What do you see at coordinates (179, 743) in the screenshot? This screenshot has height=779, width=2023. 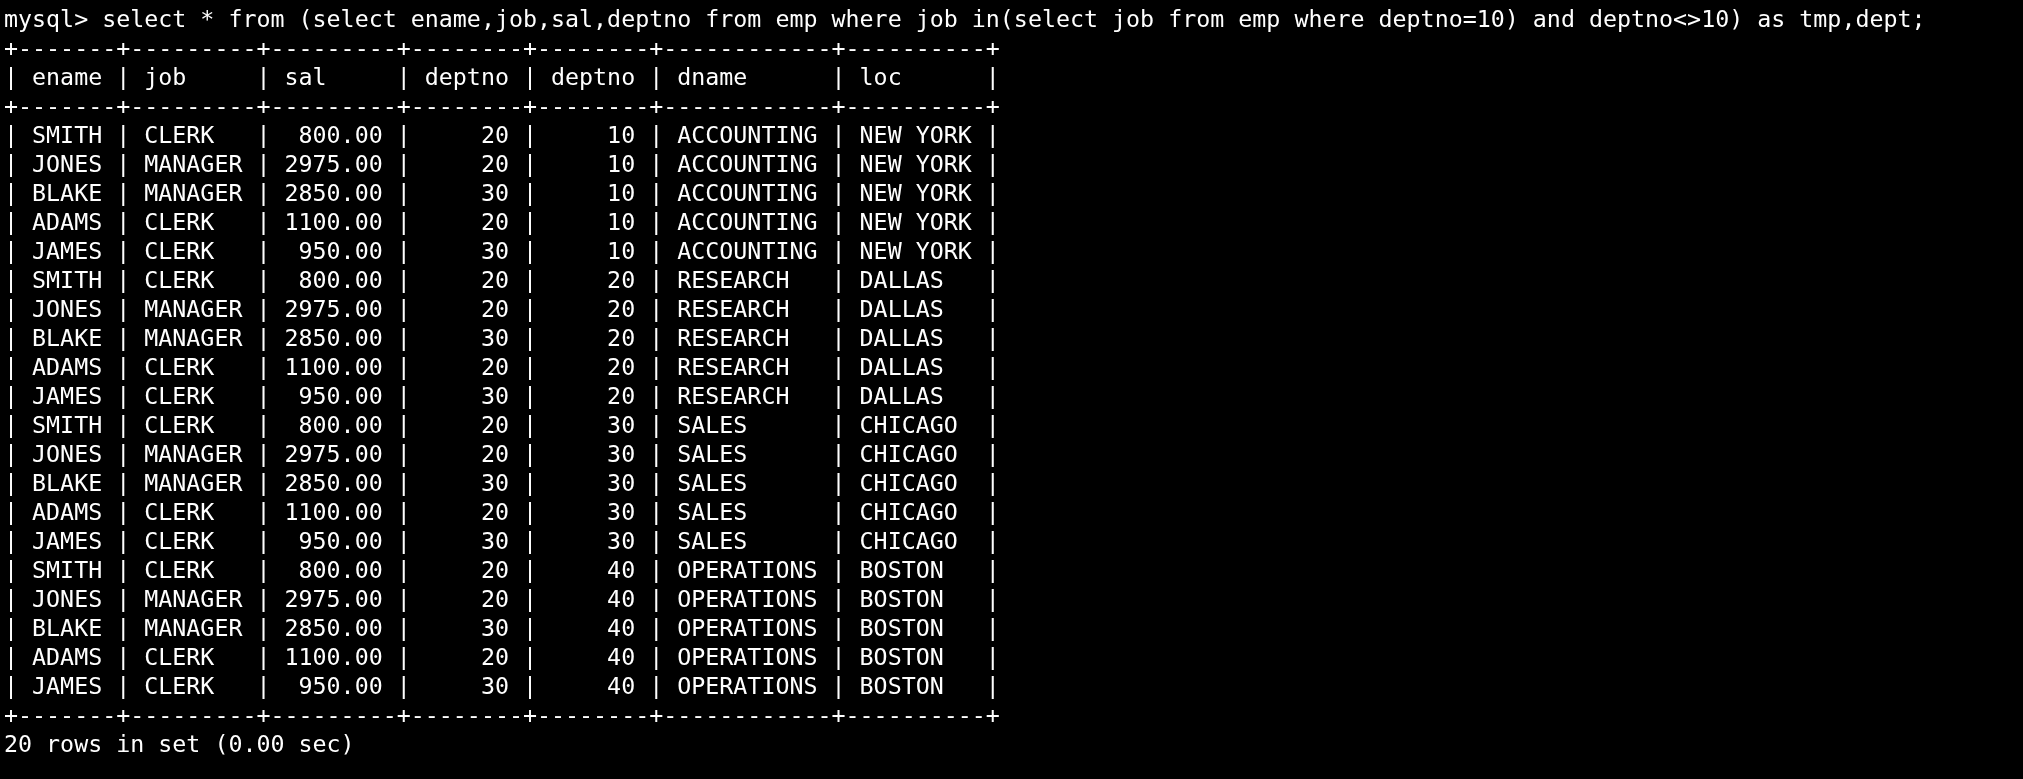 I see `result-summary: 20 rows in set (0.00 sec)` at bounding box center [179, 743].